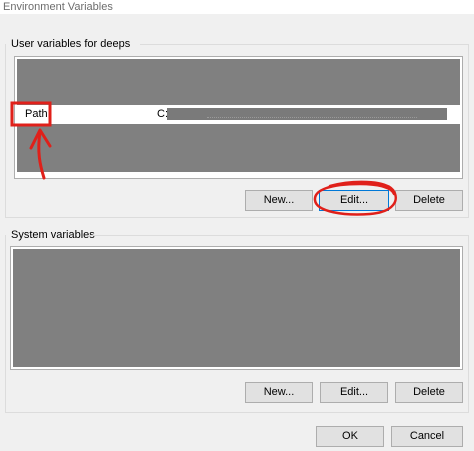 The height and width of the screenshot is (451, 474). I want to click on cancel-button: Cancel, so click(427, 436).